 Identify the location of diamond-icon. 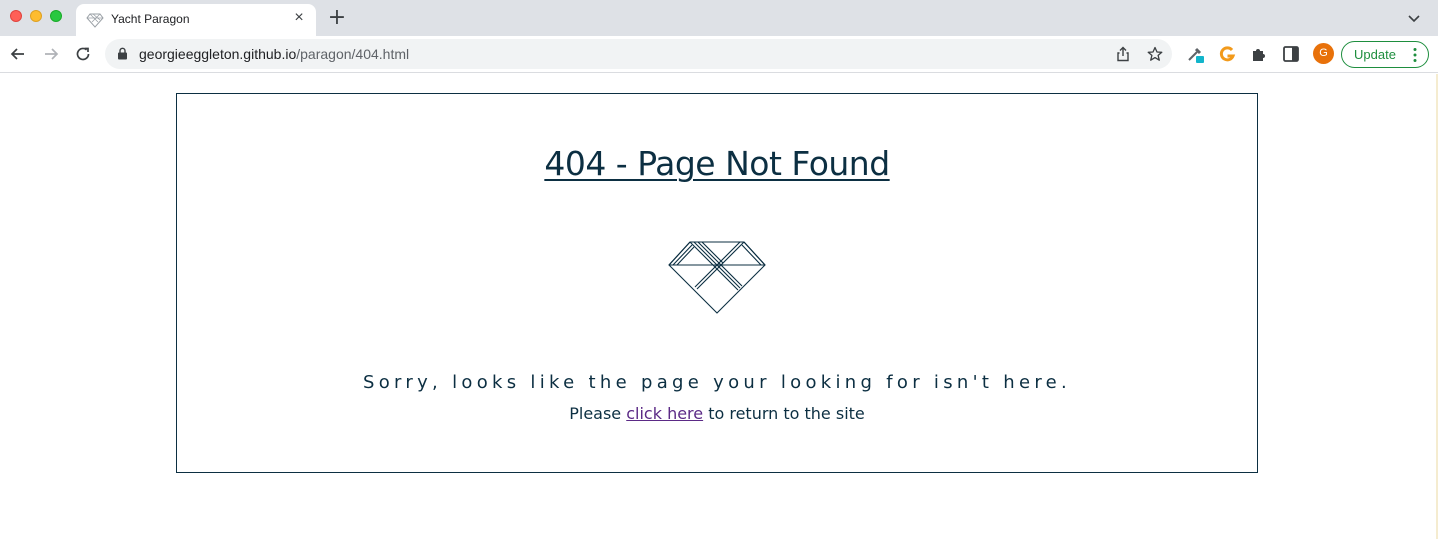
(95, 20).